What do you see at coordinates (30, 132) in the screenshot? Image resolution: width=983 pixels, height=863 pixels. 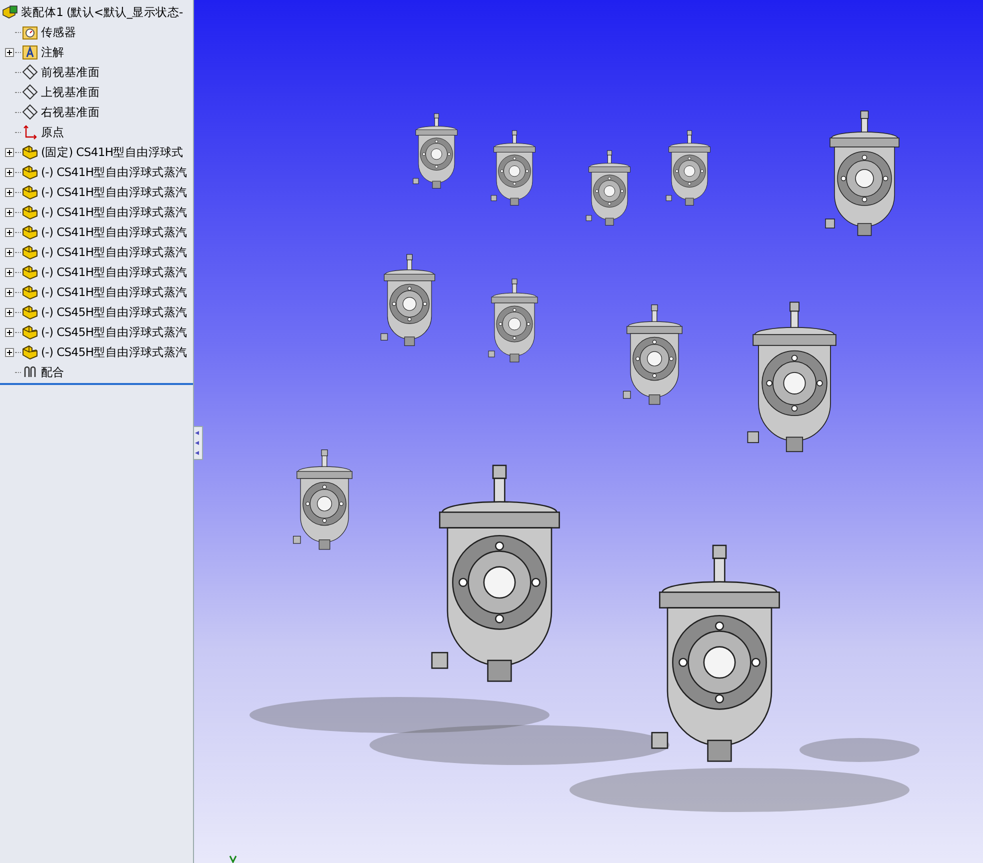 I see `origin-icon` at bounding box center [30, 132].